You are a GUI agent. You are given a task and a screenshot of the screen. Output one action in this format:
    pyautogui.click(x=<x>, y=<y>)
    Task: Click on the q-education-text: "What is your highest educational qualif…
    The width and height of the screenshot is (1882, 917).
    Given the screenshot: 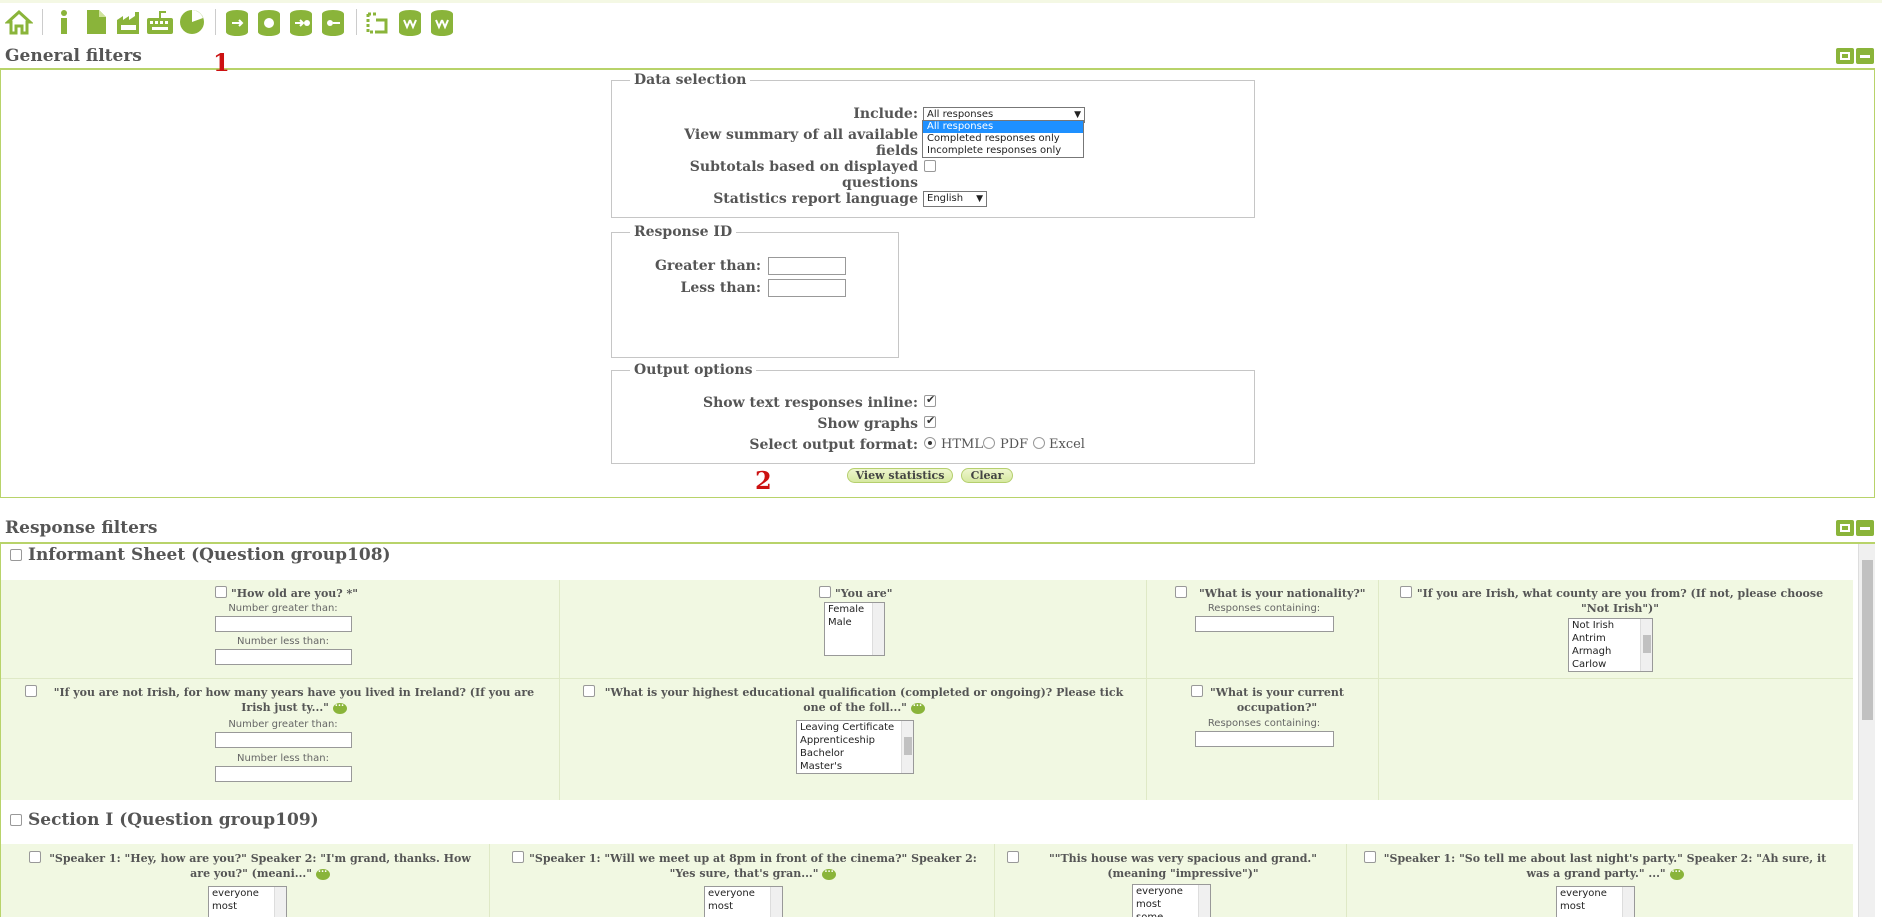 What is the action you would take?
    pyautogui.click(x=864, y=700)
    